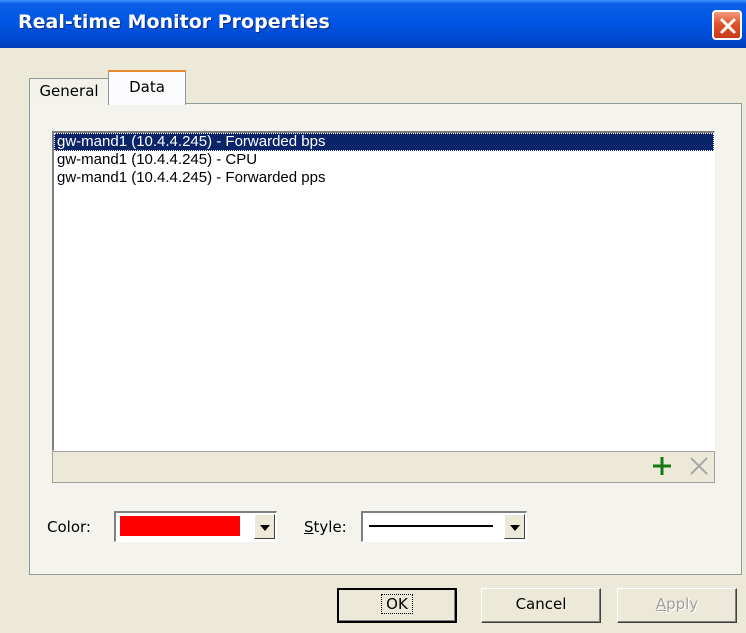 Image resolution: width=746 pixels, height=633 pixels. I want to click on list-item: gw-mand1 (10.4.4.245) - Forwarded bps, so click(384, 142).